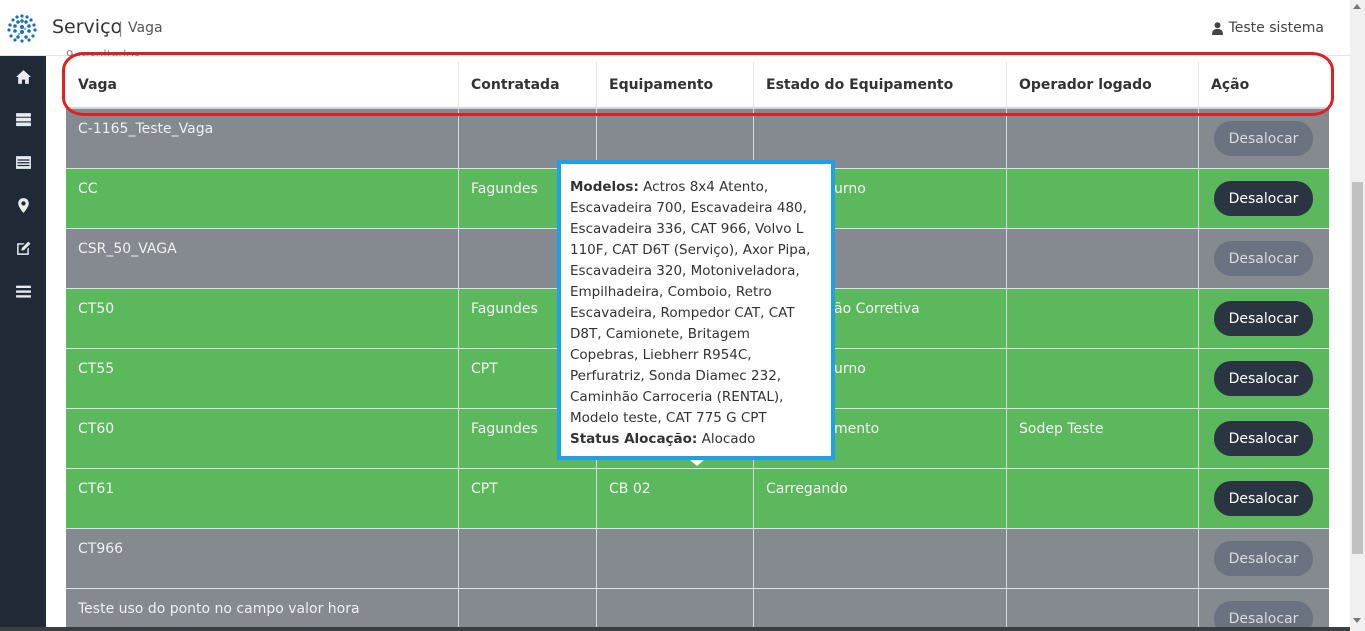 Image resolution: width=1365 pixels, height=631 pixels. I want to click on tooltip-arrow, so click(697, 463).